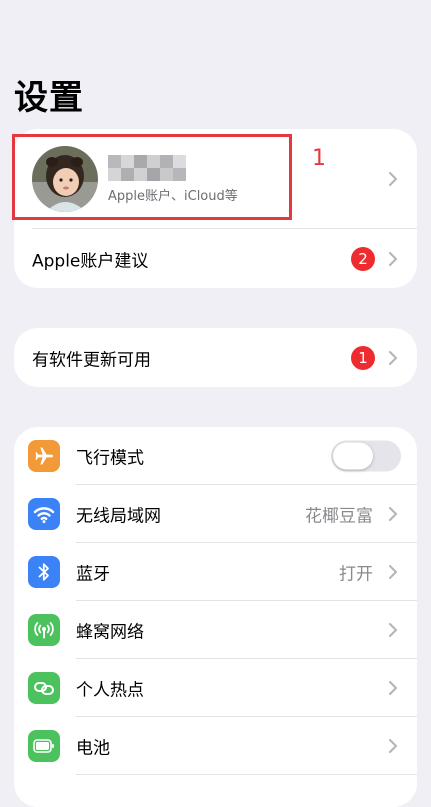 This screenshot has height=807, width=431. I want to click on software-update-card: 有软件更新可用 1, so click(215, 357).